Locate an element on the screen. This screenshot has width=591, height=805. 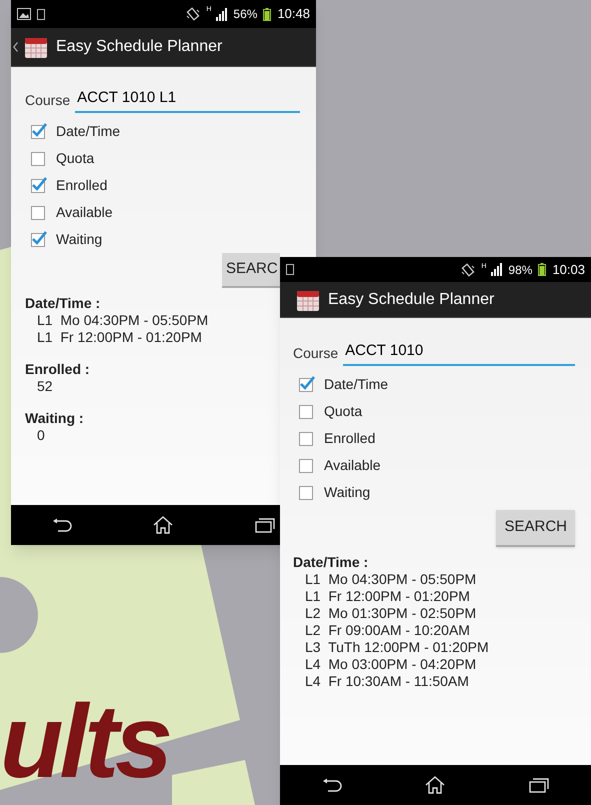
status-time: 10:48 is located at coordinates (293, 14).